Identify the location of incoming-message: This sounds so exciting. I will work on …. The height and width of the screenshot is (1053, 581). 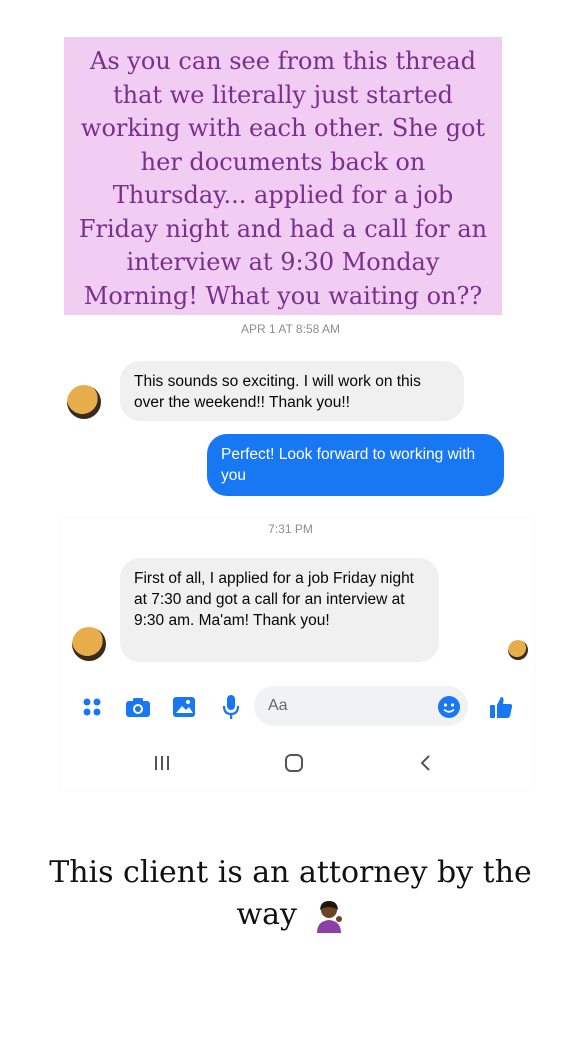
(292, 391).